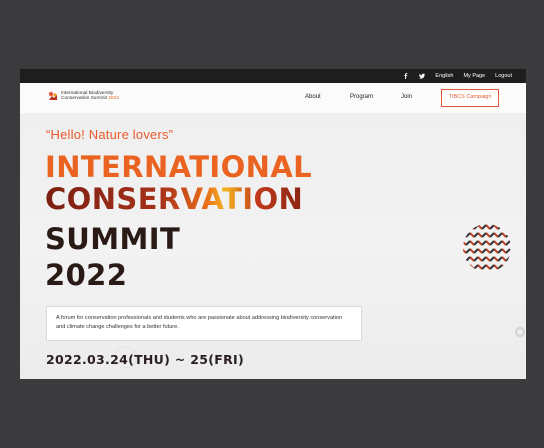  I want to click on decorative-pattern-icon, so click(487, 247).